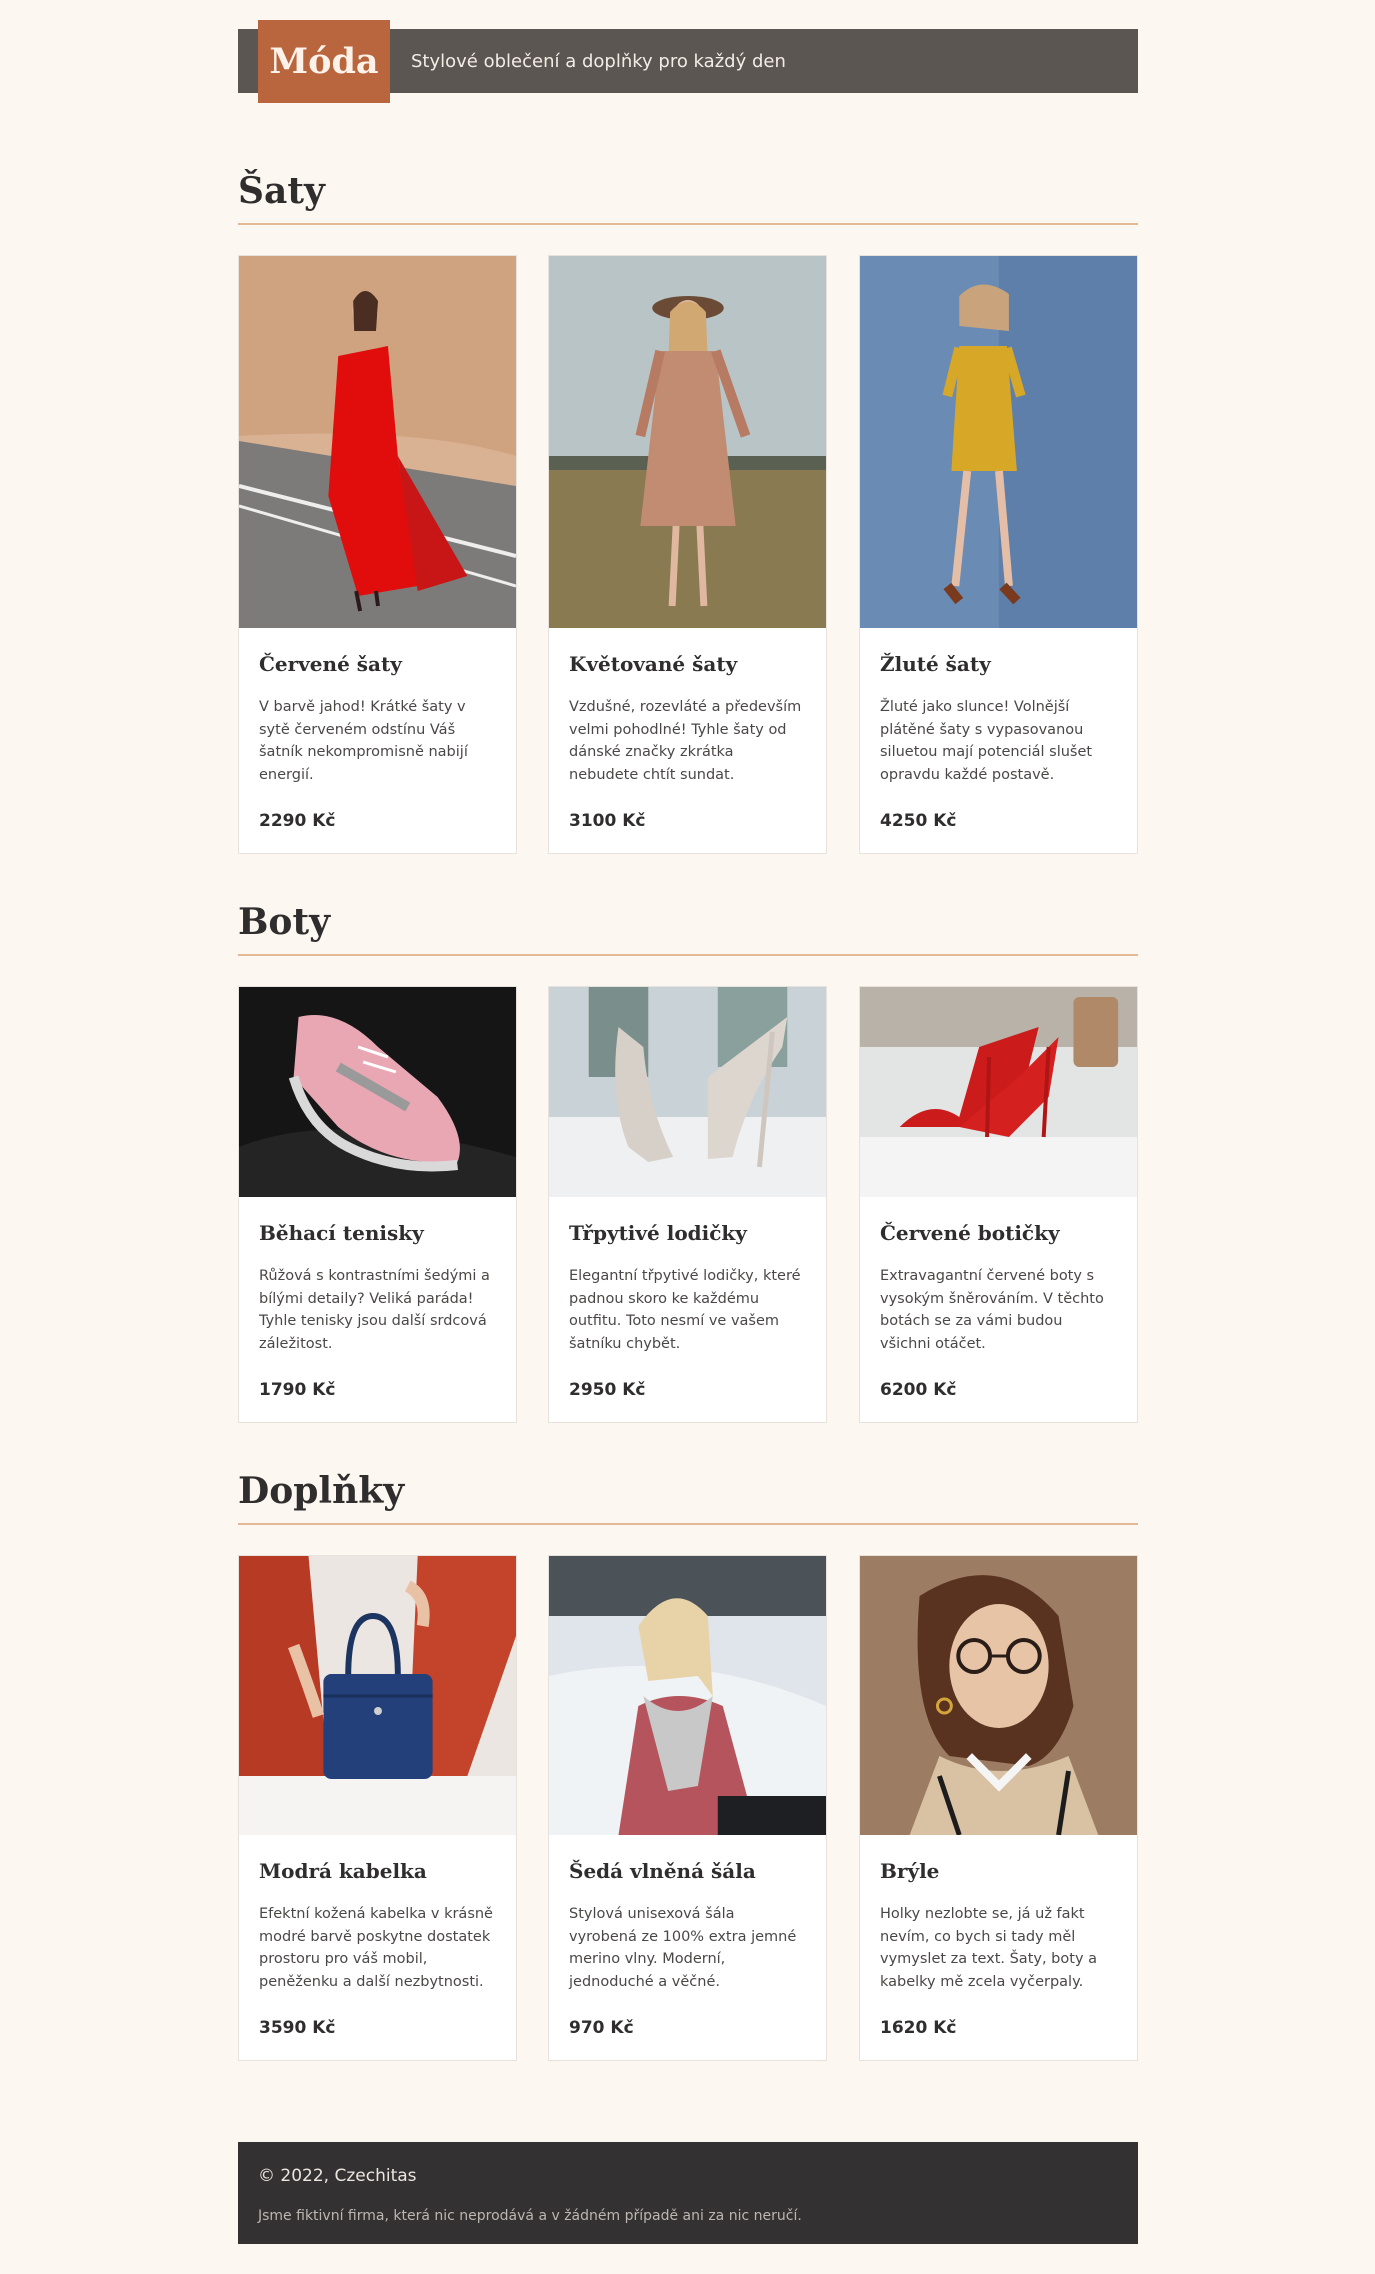 The image size is (1375, 2274). Describe the element at coordinates (598, 61) in the screenshot. I see `tagline: Stylové oblečení a doplňky pro každý den` at that location.